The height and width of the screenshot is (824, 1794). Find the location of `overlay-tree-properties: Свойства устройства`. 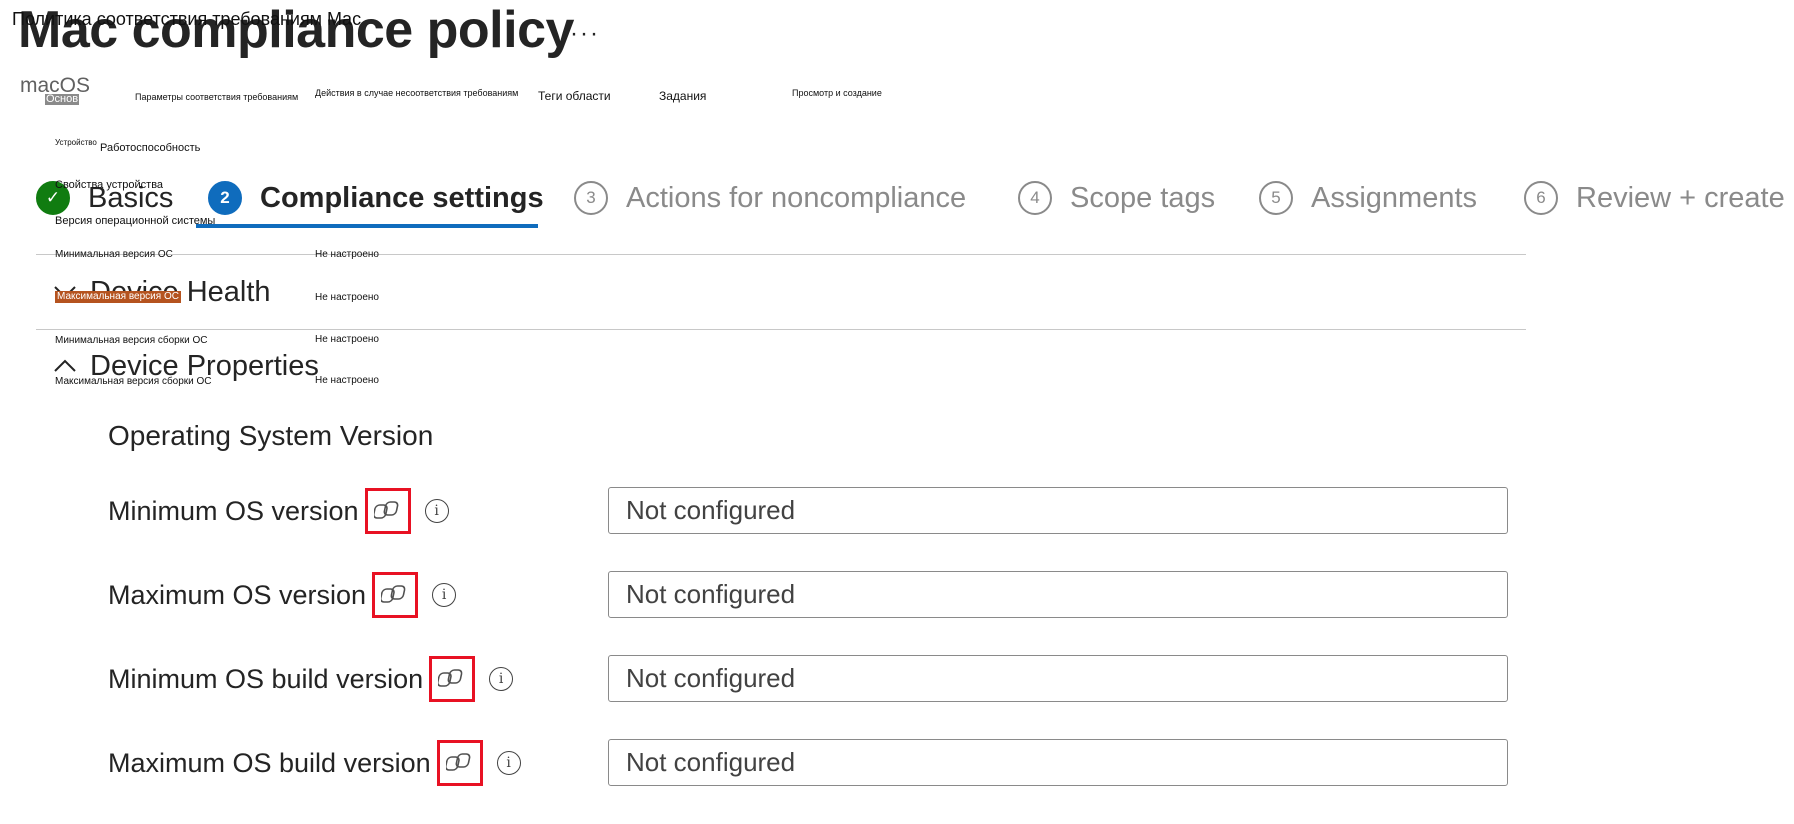

overlay-tree-properties: Свойства устройства is located at coordinates (109, 185).